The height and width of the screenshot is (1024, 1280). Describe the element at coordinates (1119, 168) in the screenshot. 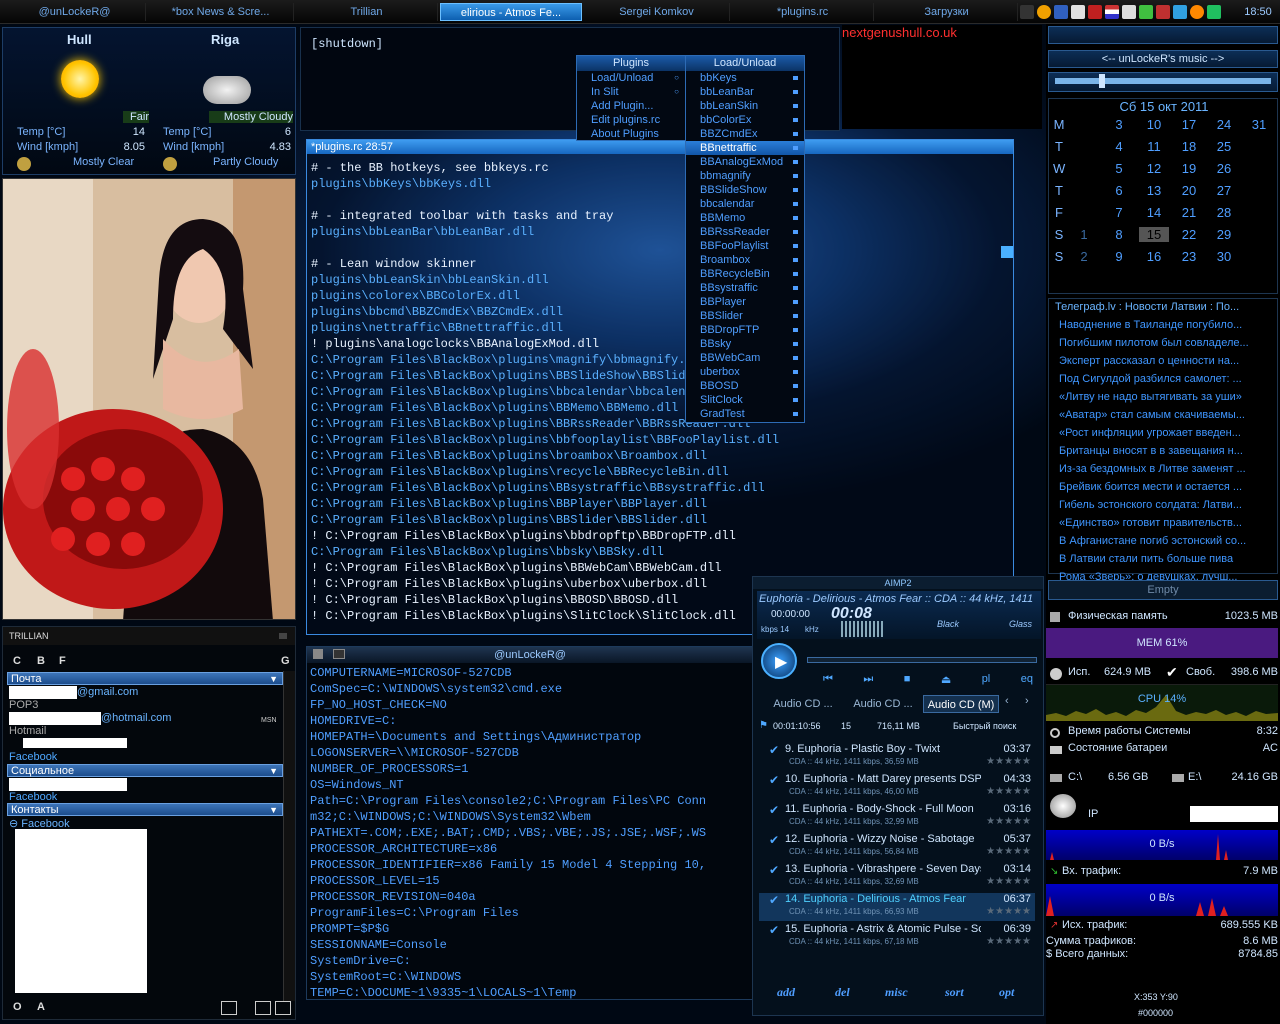

I see `calendar-day: 5` at that location.